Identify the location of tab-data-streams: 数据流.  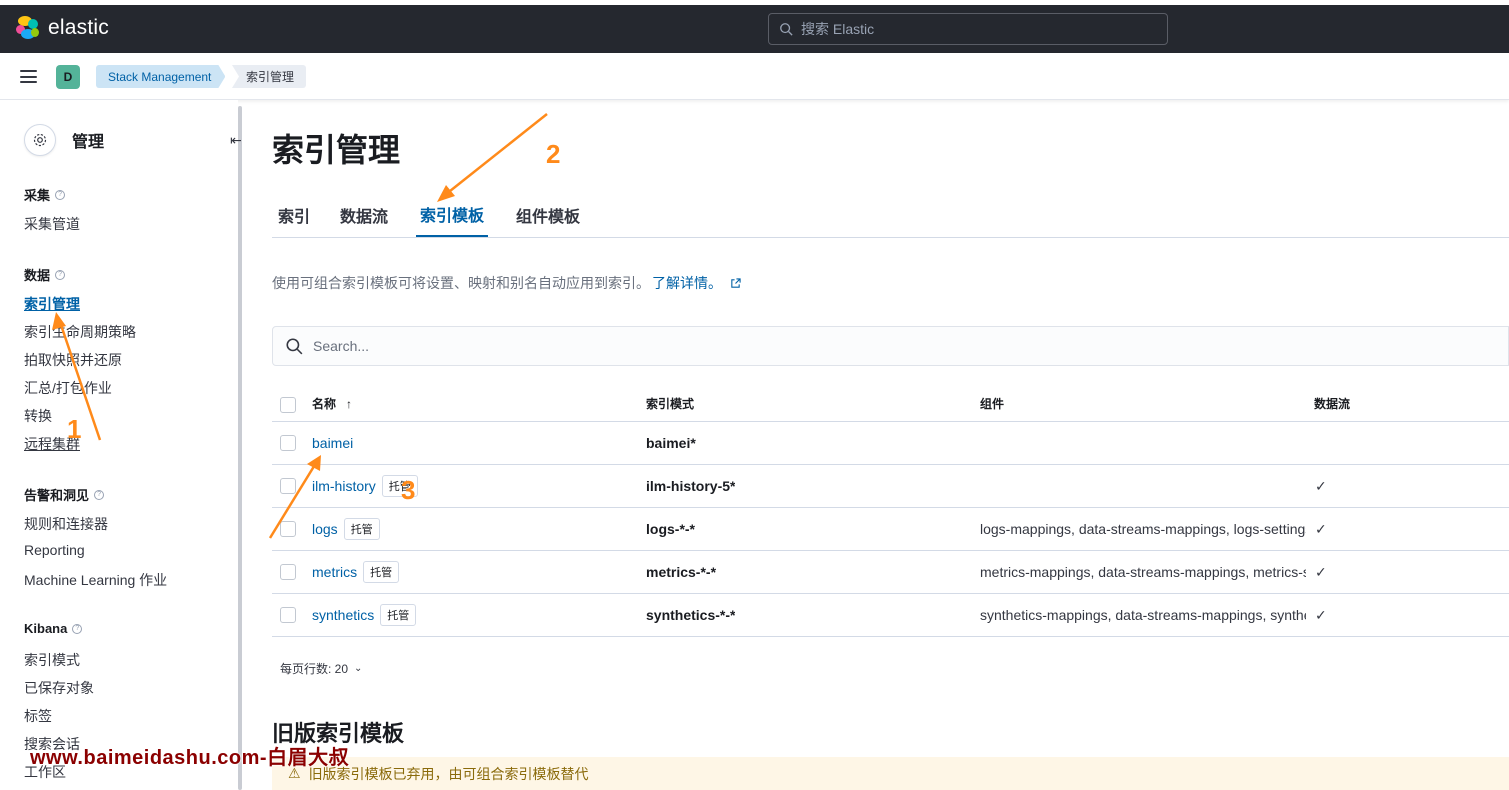
(364, 215).